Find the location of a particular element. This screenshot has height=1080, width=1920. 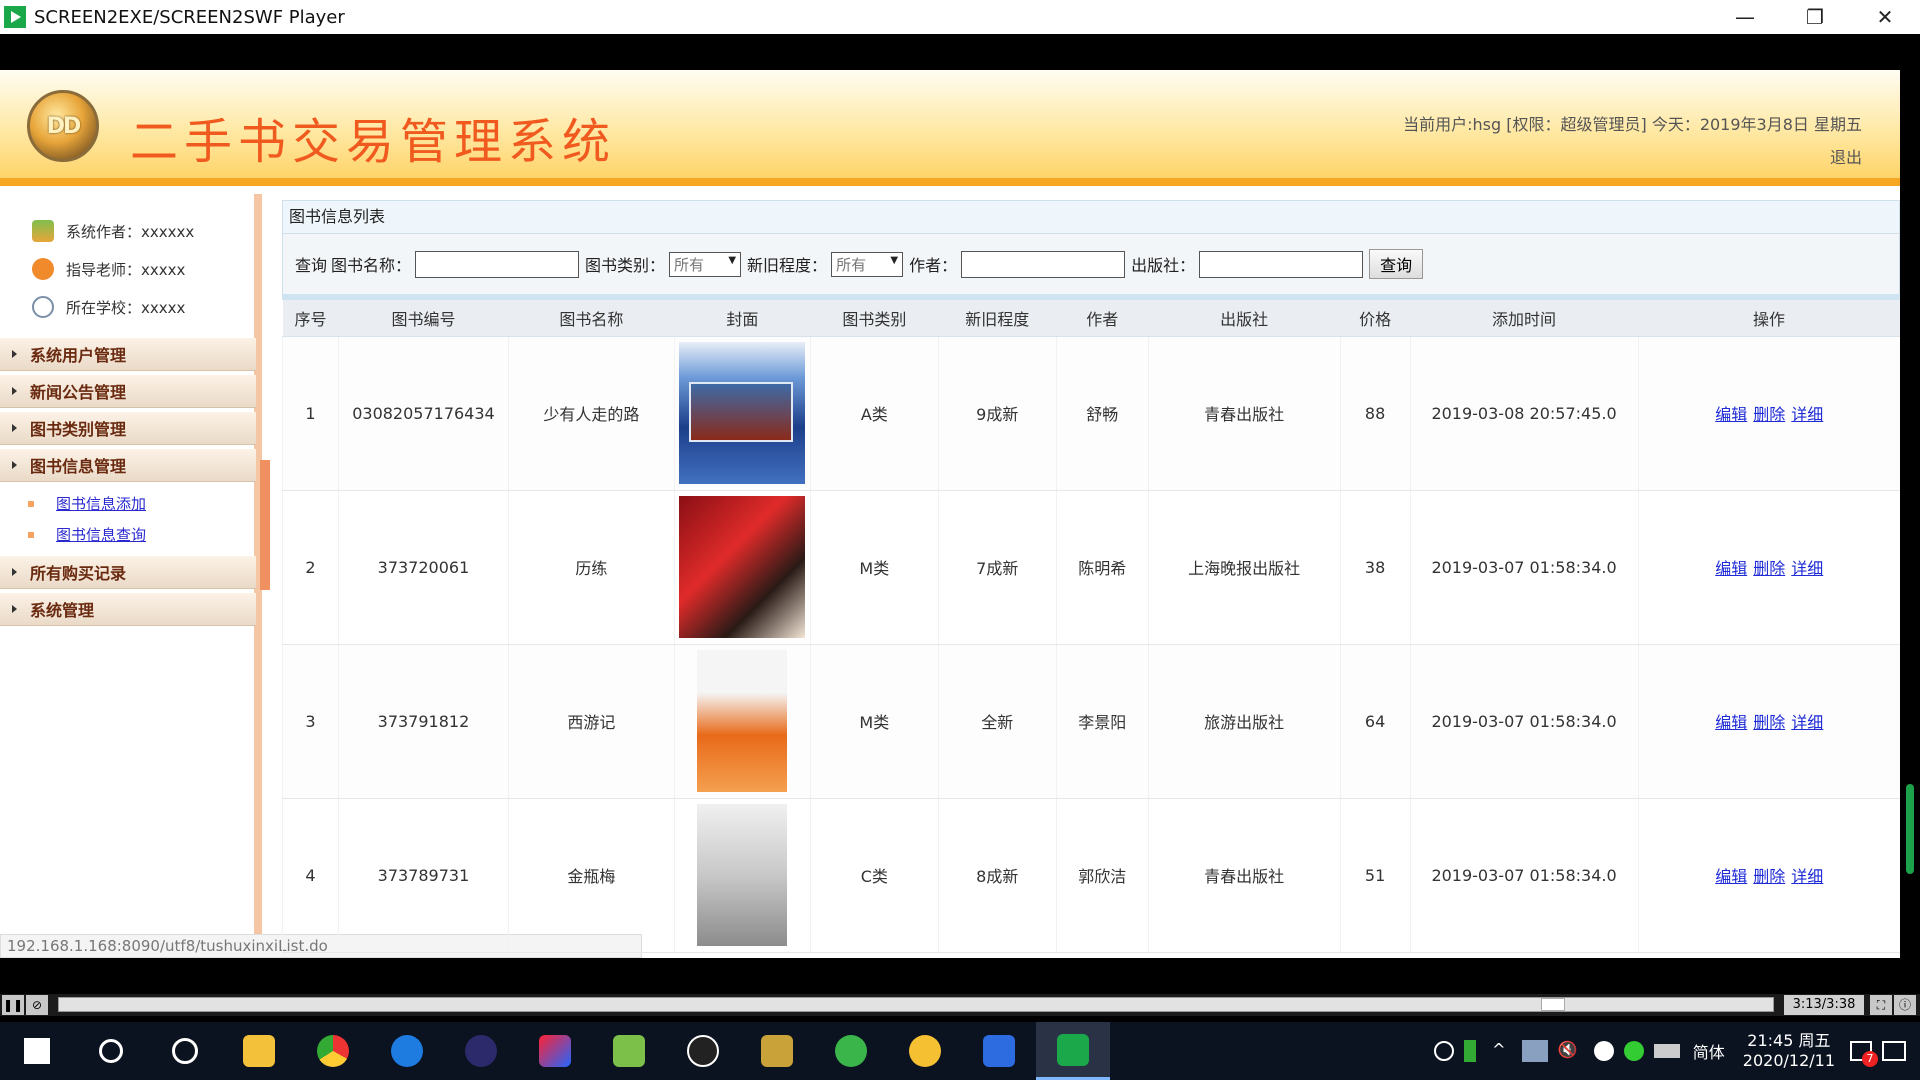

taskbar-browser is located at coordinates (851, 1051).